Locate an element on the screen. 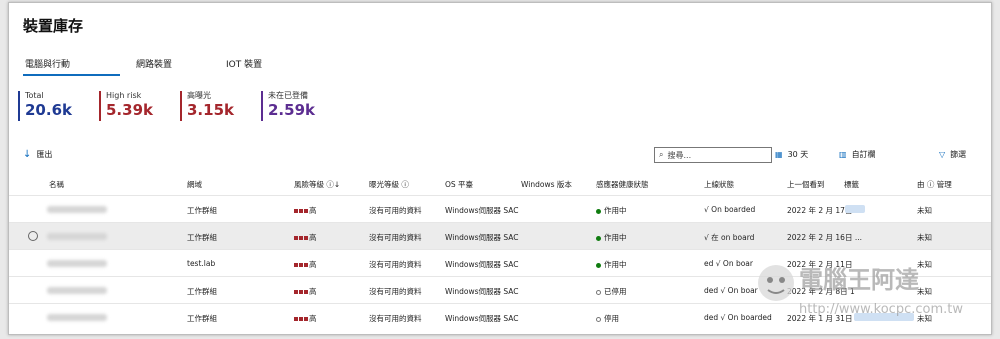 This screenshot has width=1000, height=339. header-onboarding-status: 上線狀態 is located at coordinates (719, 184).